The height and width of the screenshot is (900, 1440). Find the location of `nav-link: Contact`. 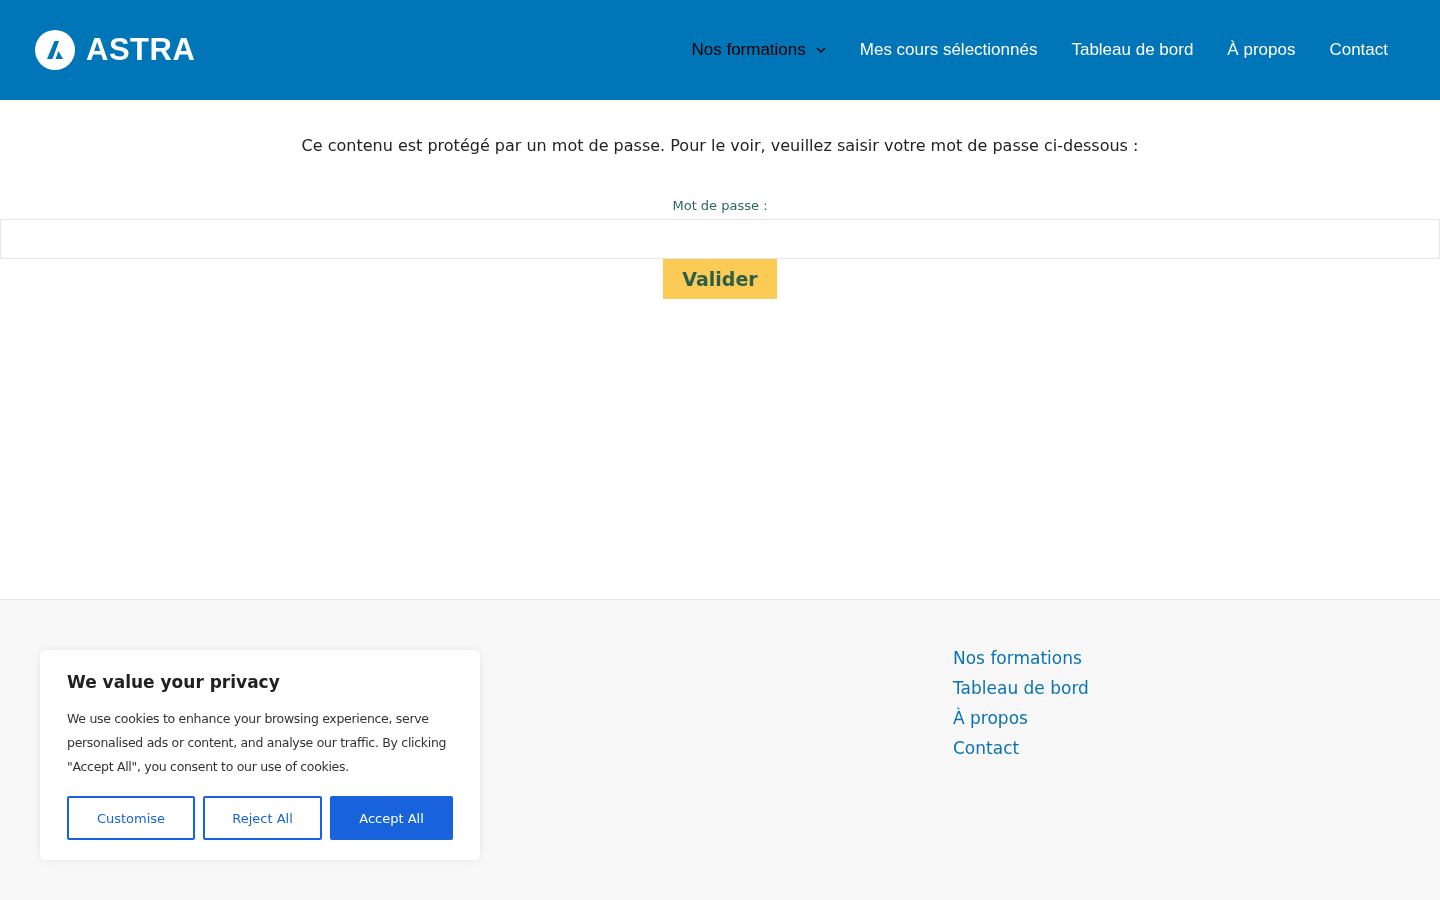

nav-link: Contact is located at coordinates (1358, 50).